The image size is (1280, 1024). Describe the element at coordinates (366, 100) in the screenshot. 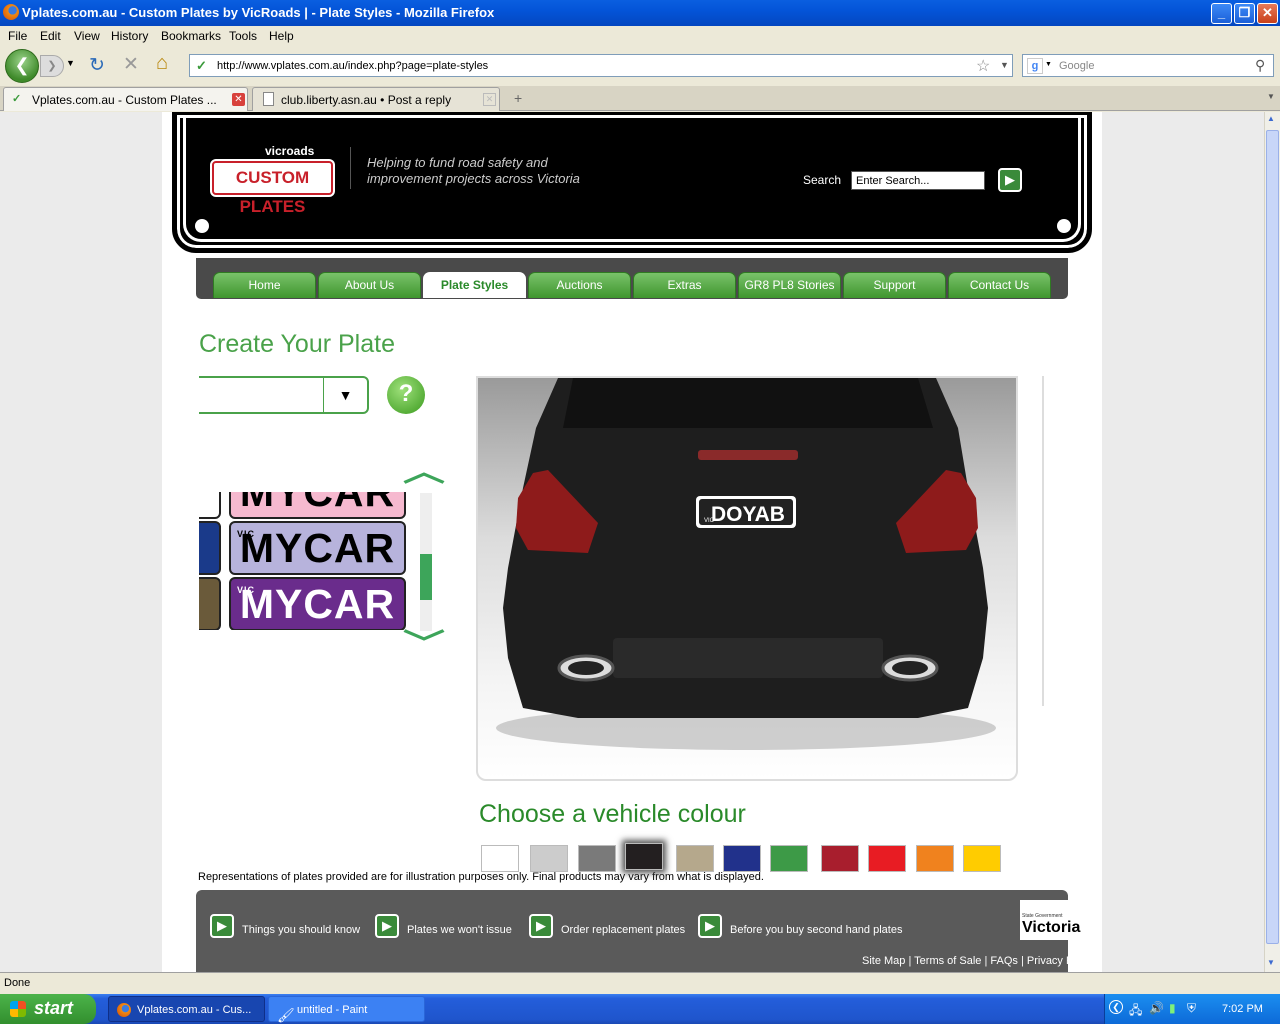

I see `tab-label: club.liberty.asn.au • Post a reply` at that location.